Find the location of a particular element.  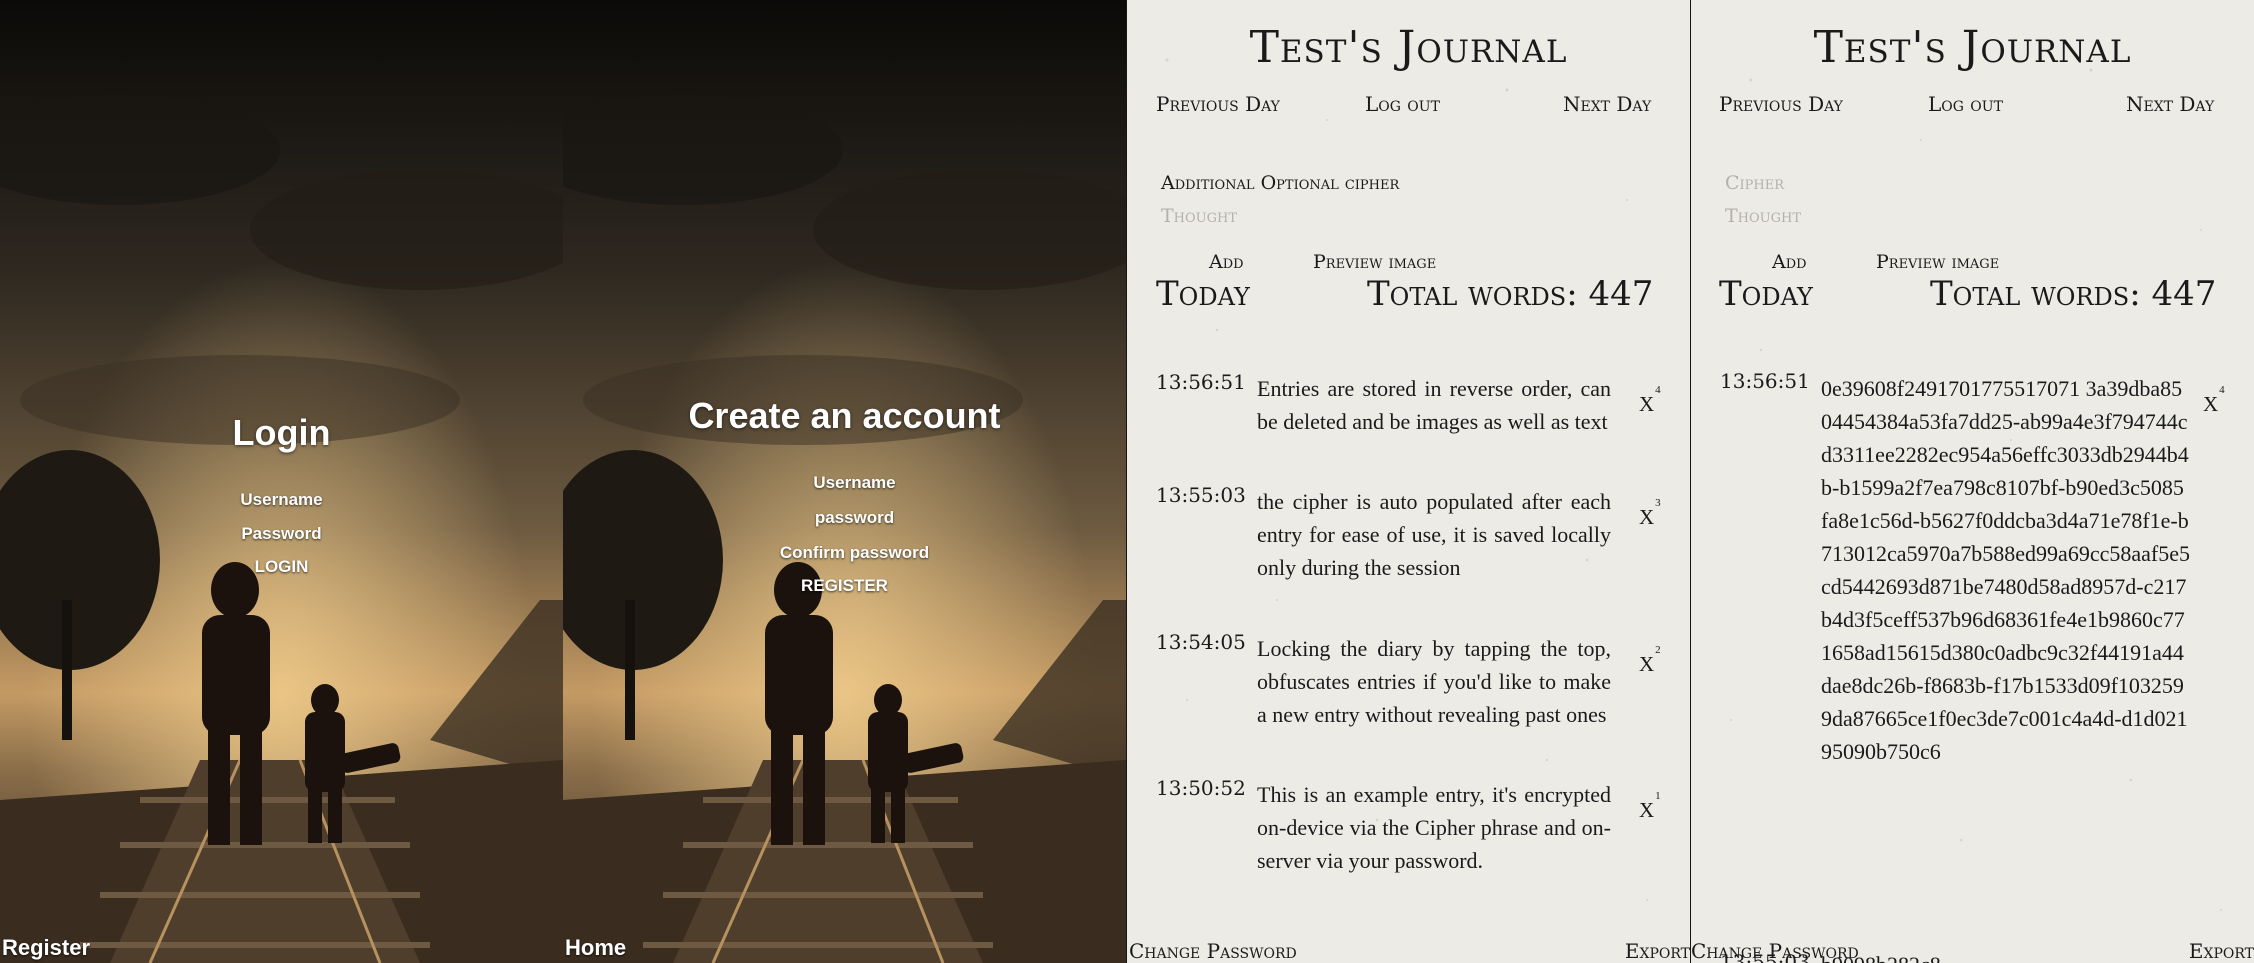

entry-time: 13:54:05 is located at coordinates (1201, 642).